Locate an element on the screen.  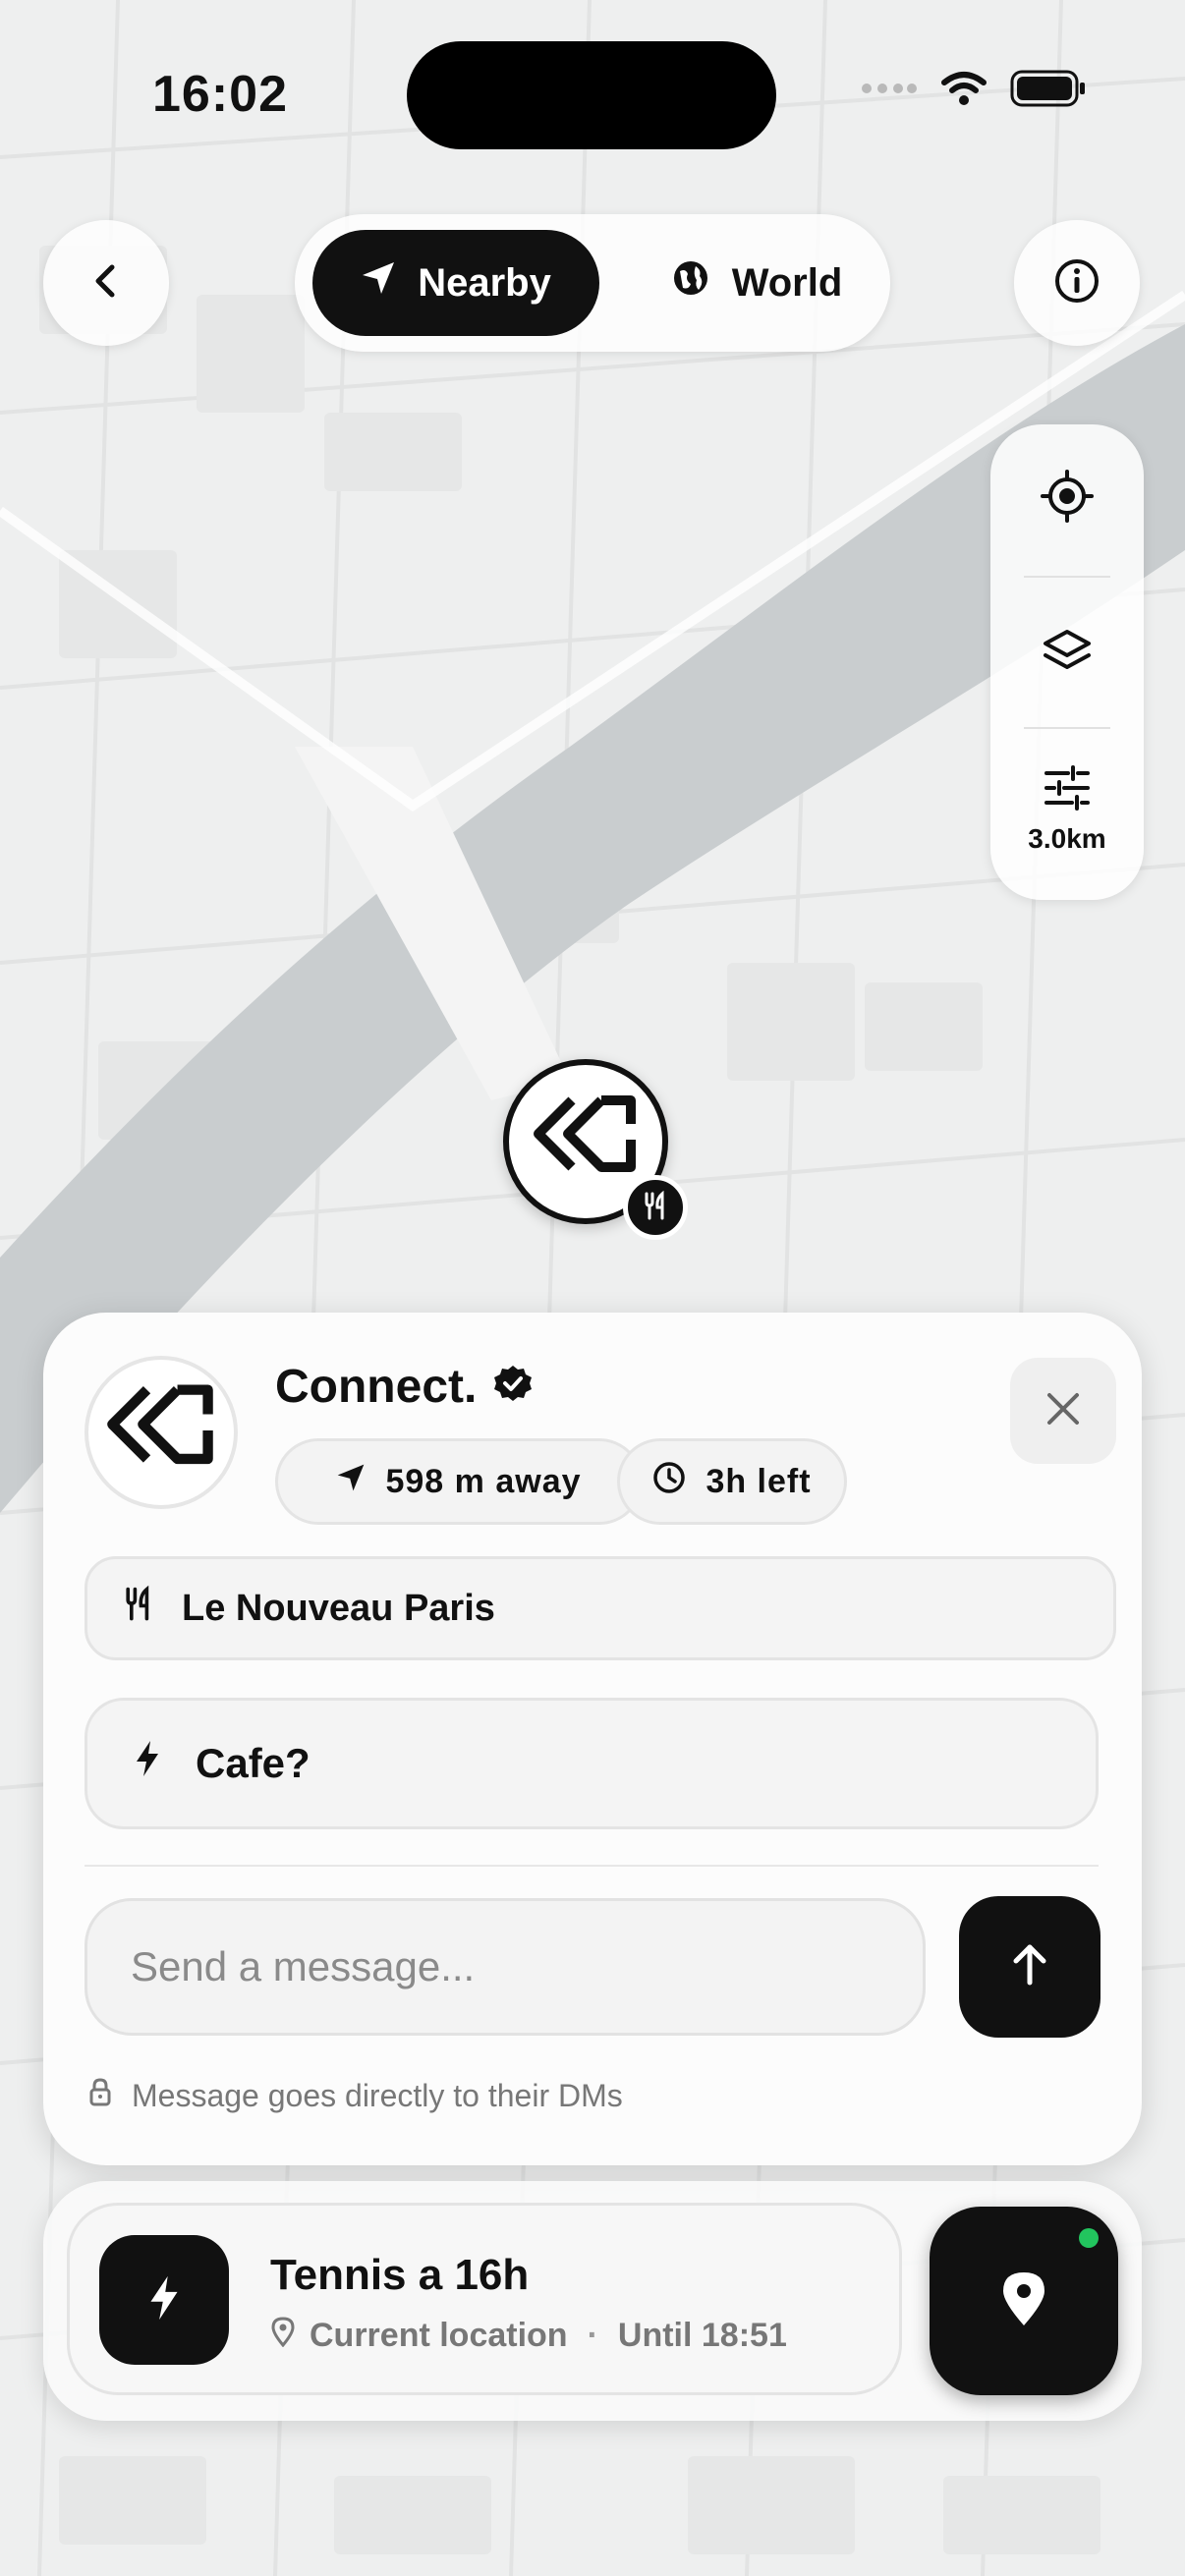
lock-icon is located at coordinates (100, 2095).